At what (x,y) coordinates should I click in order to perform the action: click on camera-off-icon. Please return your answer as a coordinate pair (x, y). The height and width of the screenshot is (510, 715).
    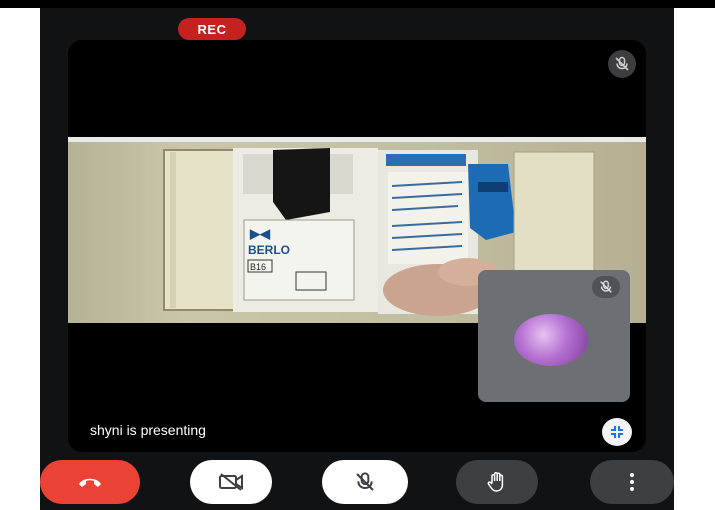
    Looking at the image, I should click on (231, 482).